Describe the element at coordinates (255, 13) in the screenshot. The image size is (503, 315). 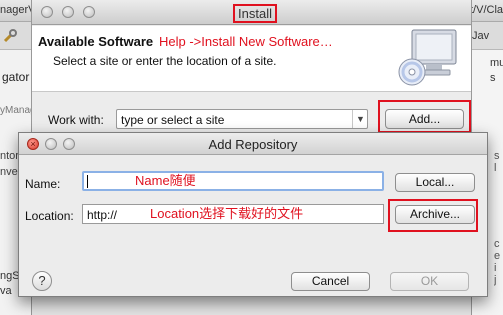
I see `install-window-title: Install` at that location.